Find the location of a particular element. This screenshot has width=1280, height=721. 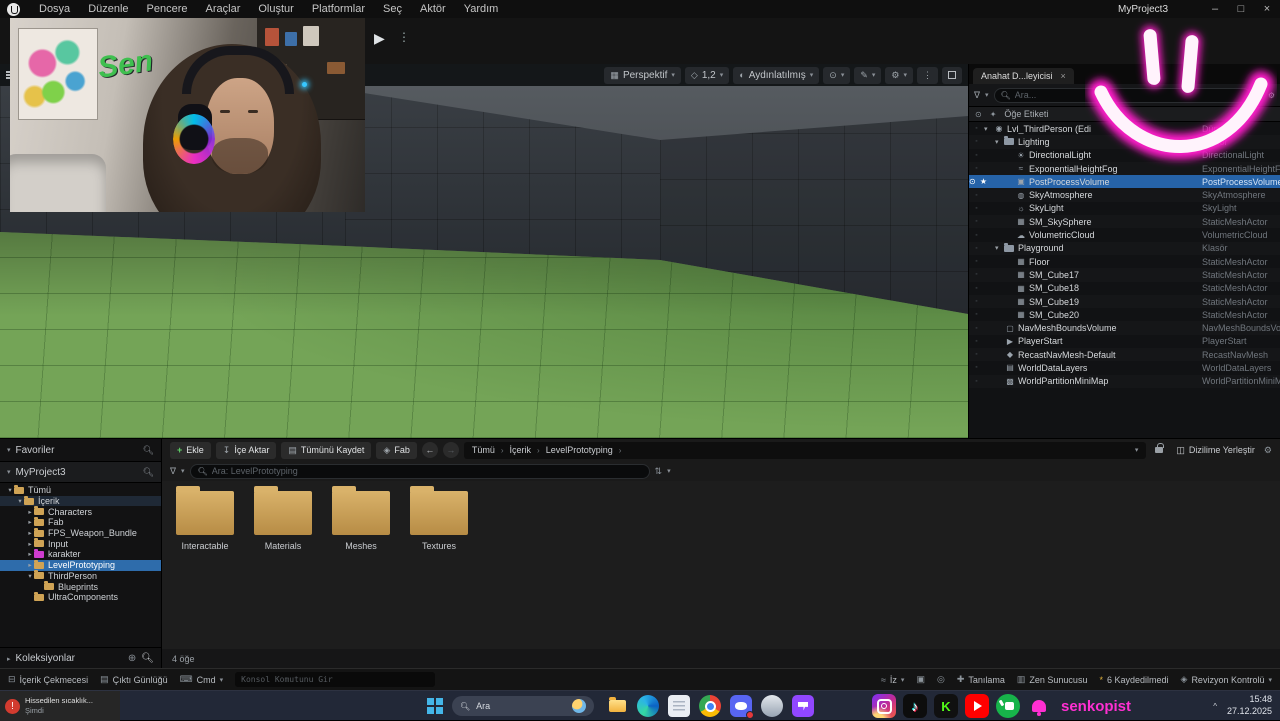

outliner-row: ▪ ☼ SkyLight SkyLight is located at coordinates (1124, 208).